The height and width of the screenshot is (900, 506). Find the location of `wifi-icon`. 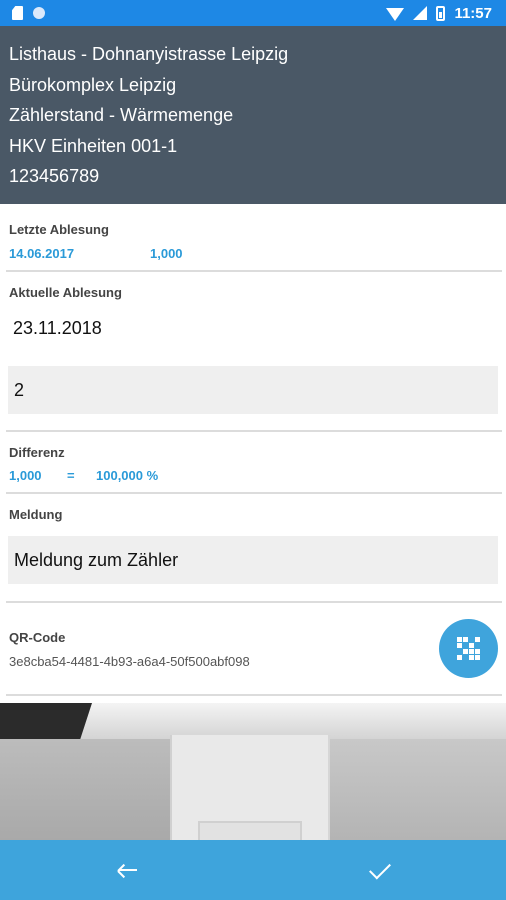

wifi-icon is located at coordinates (395, 14).